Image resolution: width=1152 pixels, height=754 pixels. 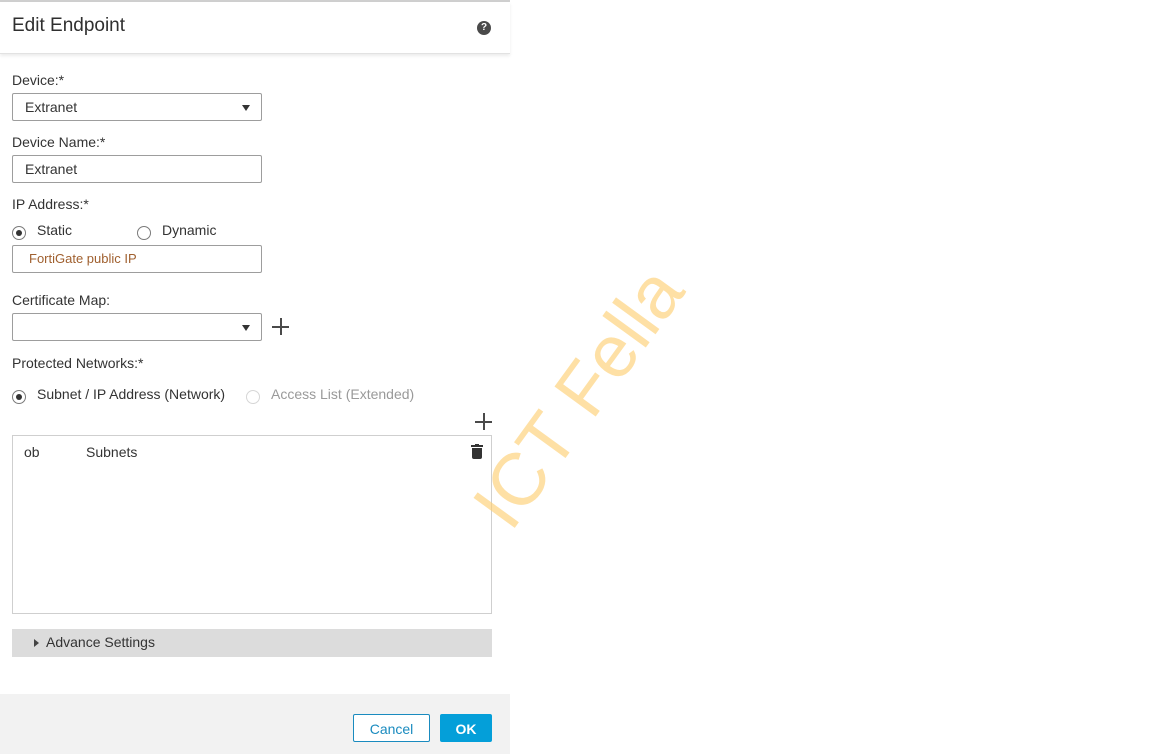 What do you see at coordinates (484, 28) in the screenshot?
I see `help-icon: ?` at bounding box center [484, 28].